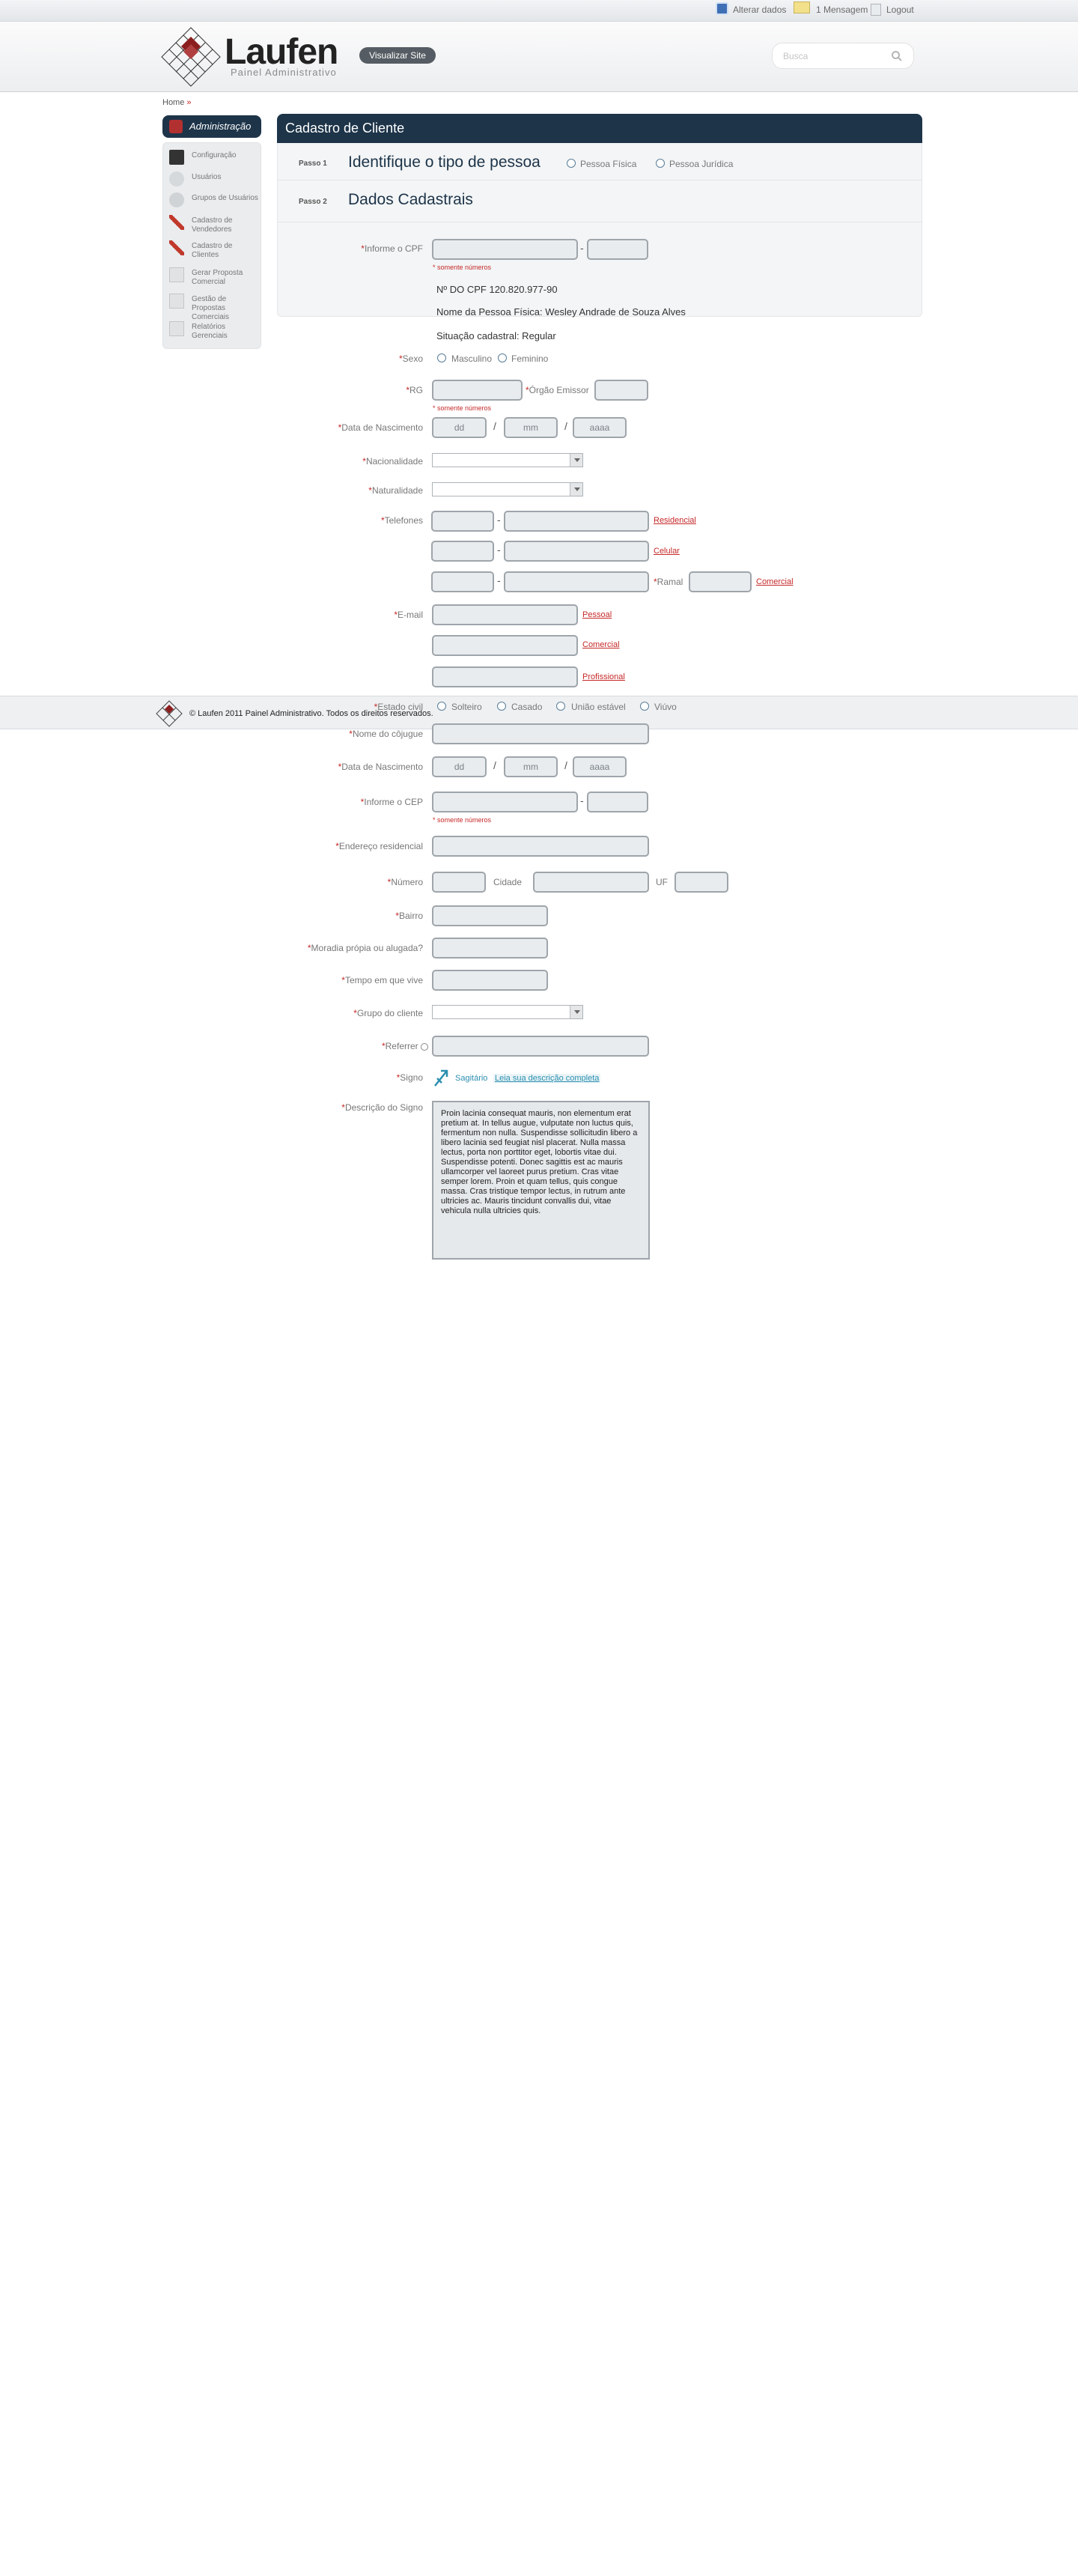  I want to click on nascimento-mm-input: mm, so click(531, 427).